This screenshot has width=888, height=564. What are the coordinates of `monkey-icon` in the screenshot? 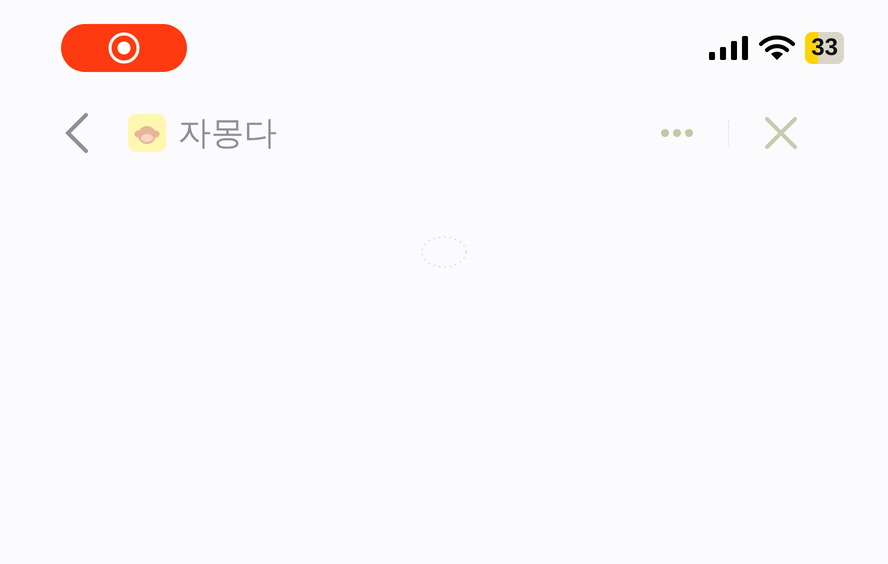 It's located at (147, 133).